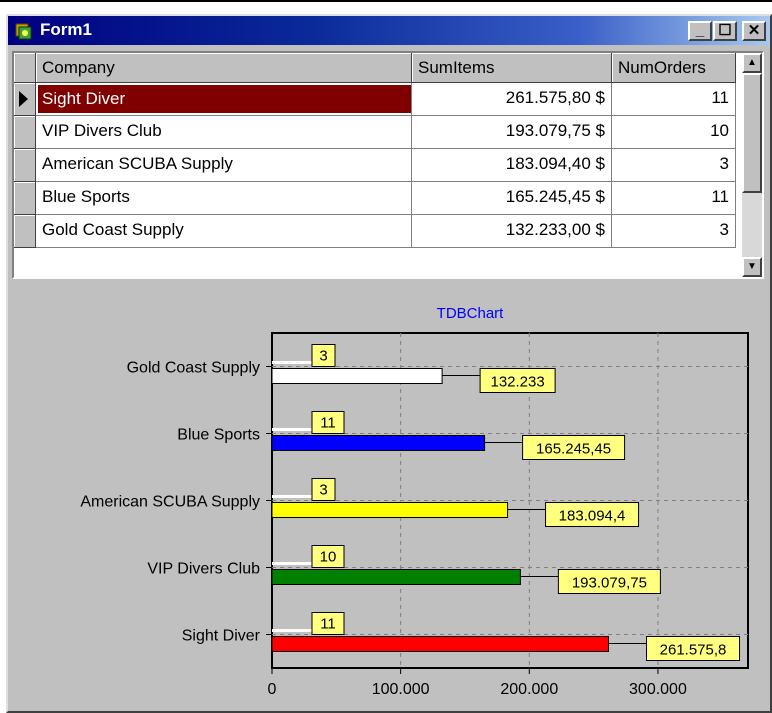 The image size is (772, 713). I want to click on arrow-up-icon: ▲, so click(752, 62).